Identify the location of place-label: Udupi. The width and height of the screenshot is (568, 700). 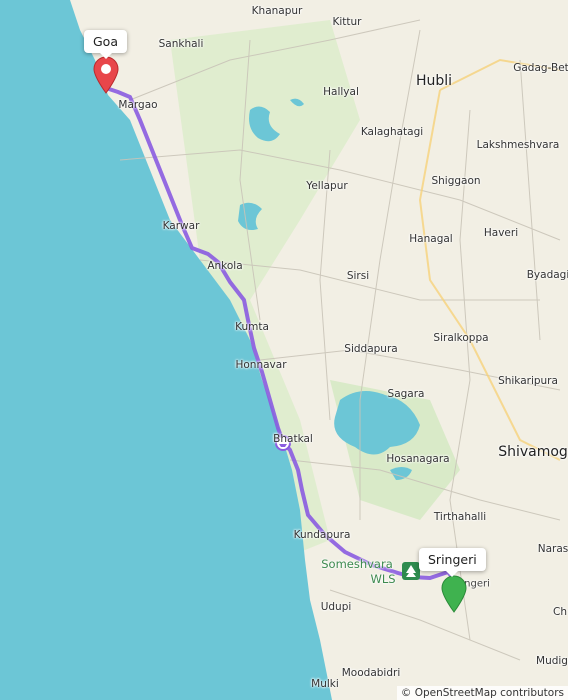
(336, 607).